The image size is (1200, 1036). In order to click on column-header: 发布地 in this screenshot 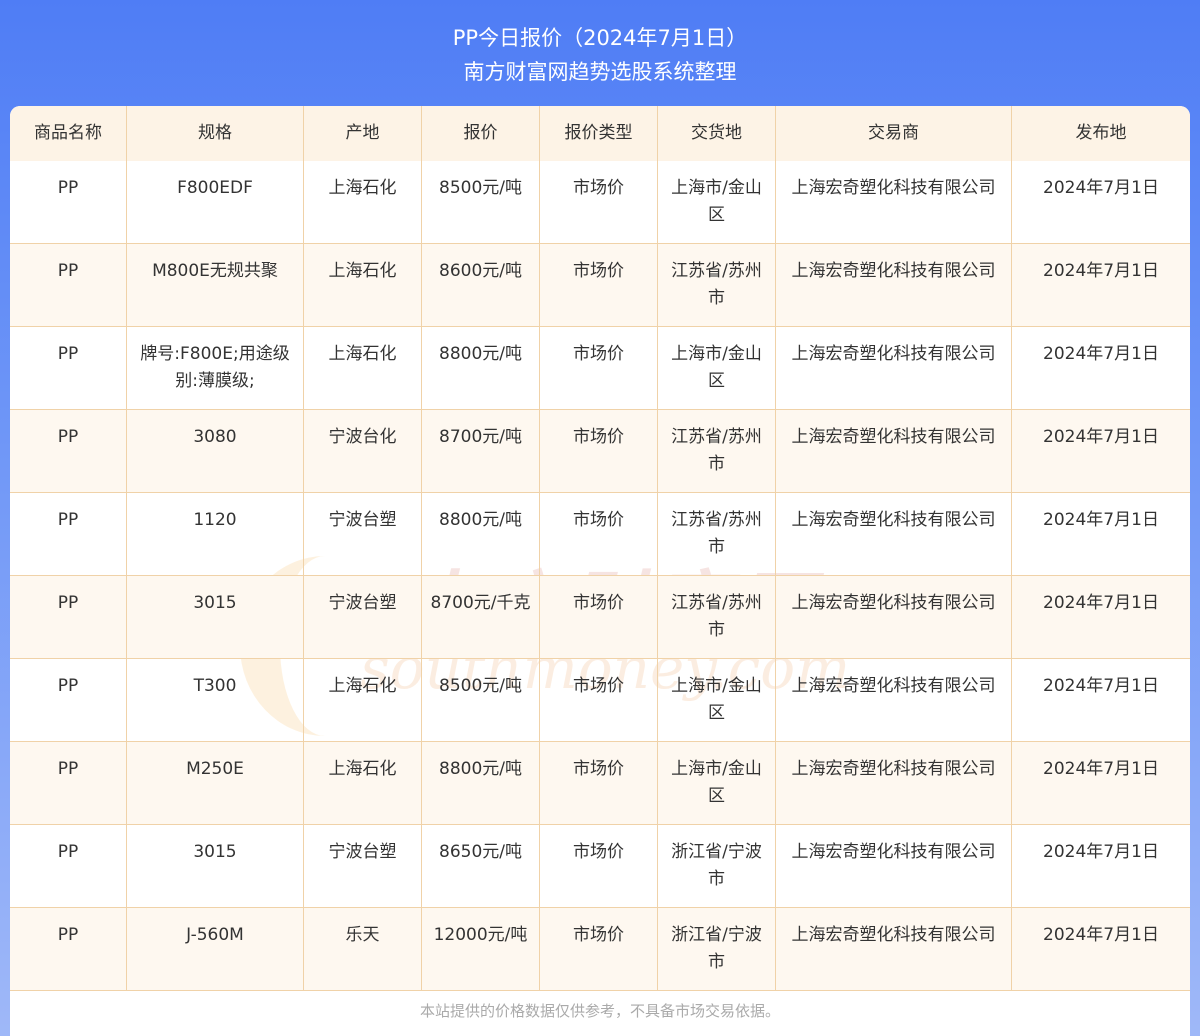, I will do `click(1101, 133)`.